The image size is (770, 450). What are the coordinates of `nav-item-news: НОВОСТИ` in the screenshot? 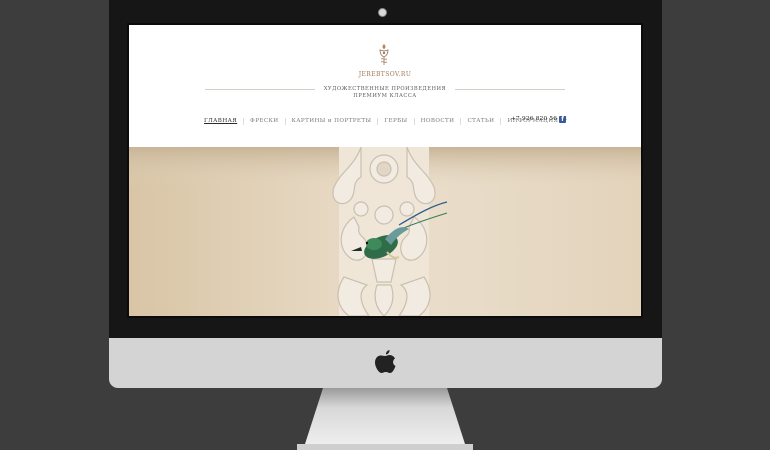 It's located at (438, 121).